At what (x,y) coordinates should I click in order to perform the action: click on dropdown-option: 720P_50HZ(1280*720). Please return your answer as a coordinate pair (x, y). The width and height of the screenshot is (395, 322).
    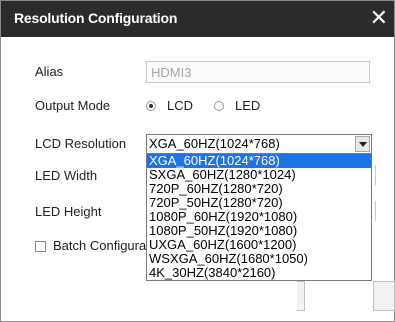
    Looking at the image, I should click on (259, 203).